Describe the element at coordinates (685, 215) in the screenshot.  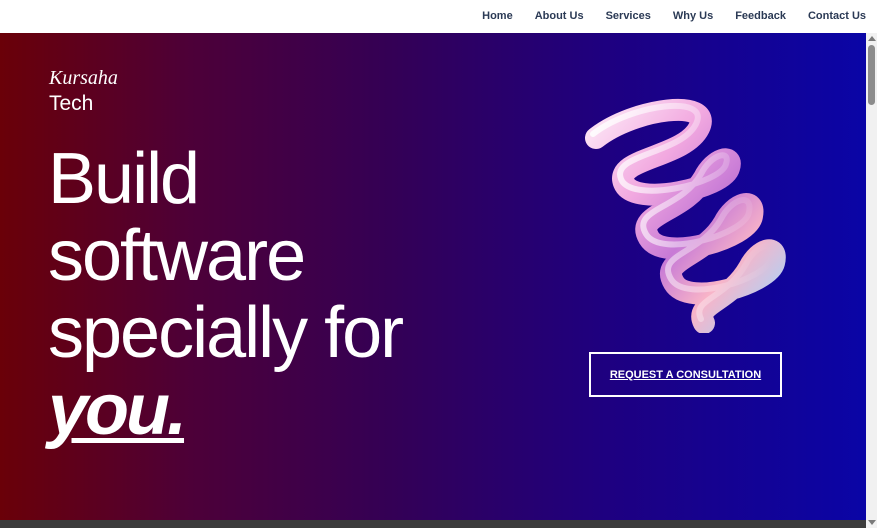
I see `spring-3d-icon` at that location.